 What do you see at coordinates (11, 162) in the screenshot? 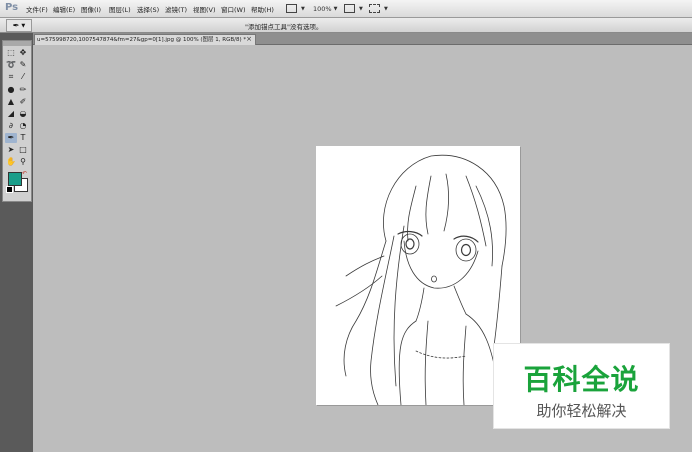
I see `hand-tool-icon: ✋` at bounding box center [11, 162].